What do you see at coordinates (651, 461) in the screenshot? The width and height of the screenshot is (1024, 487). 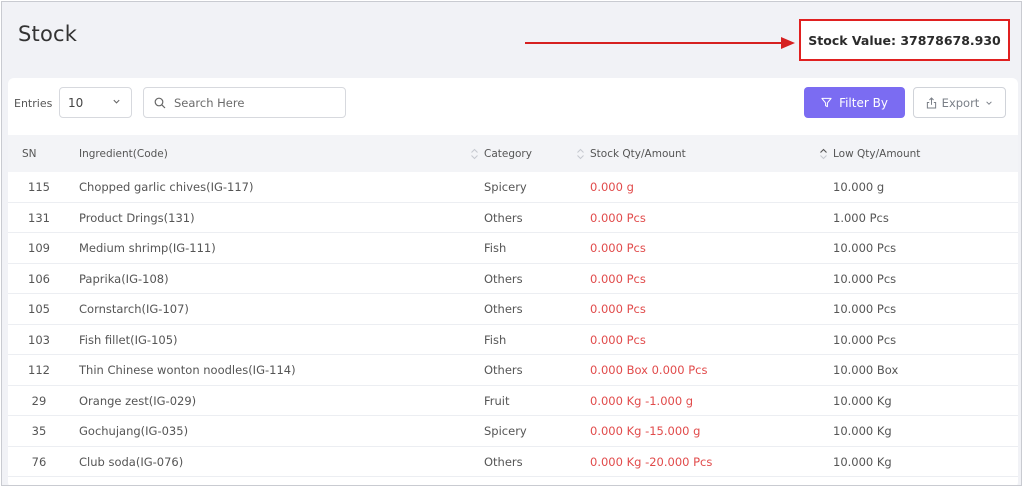 I see `cell-stock: 0.000 Kg -20.000 Pcs` at bounding box center [651, 461].